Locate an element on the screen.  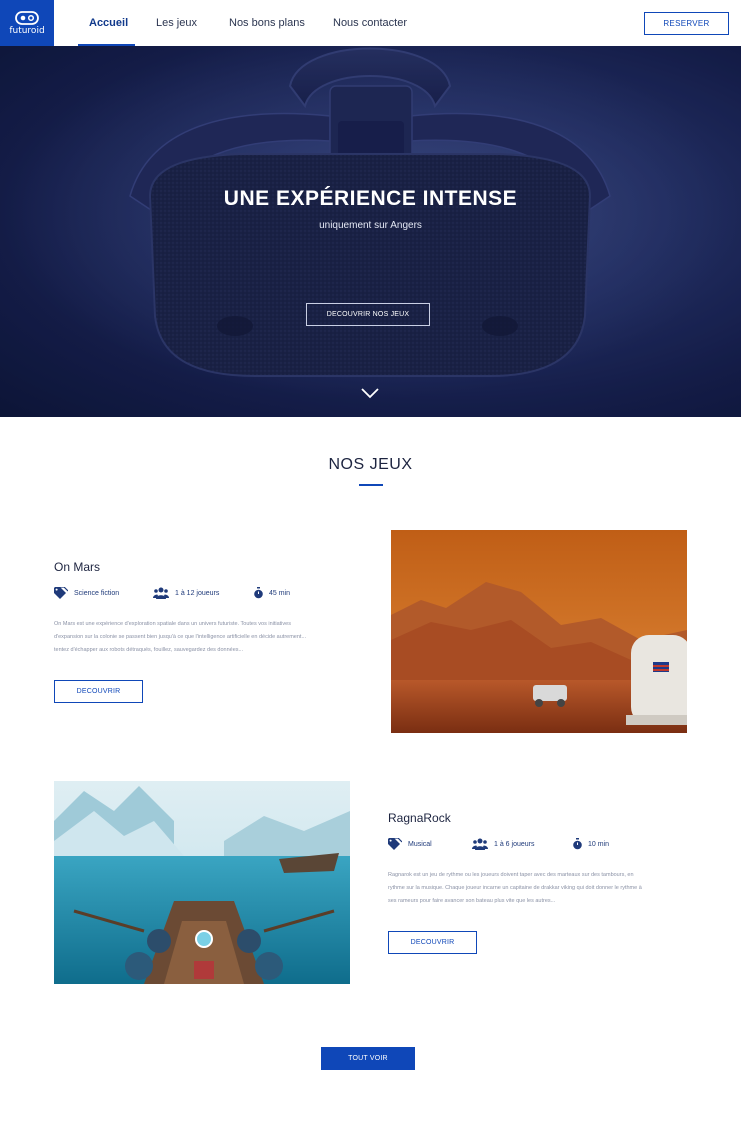
vr-headset-logo-icon is located at coordinates (27, 17).